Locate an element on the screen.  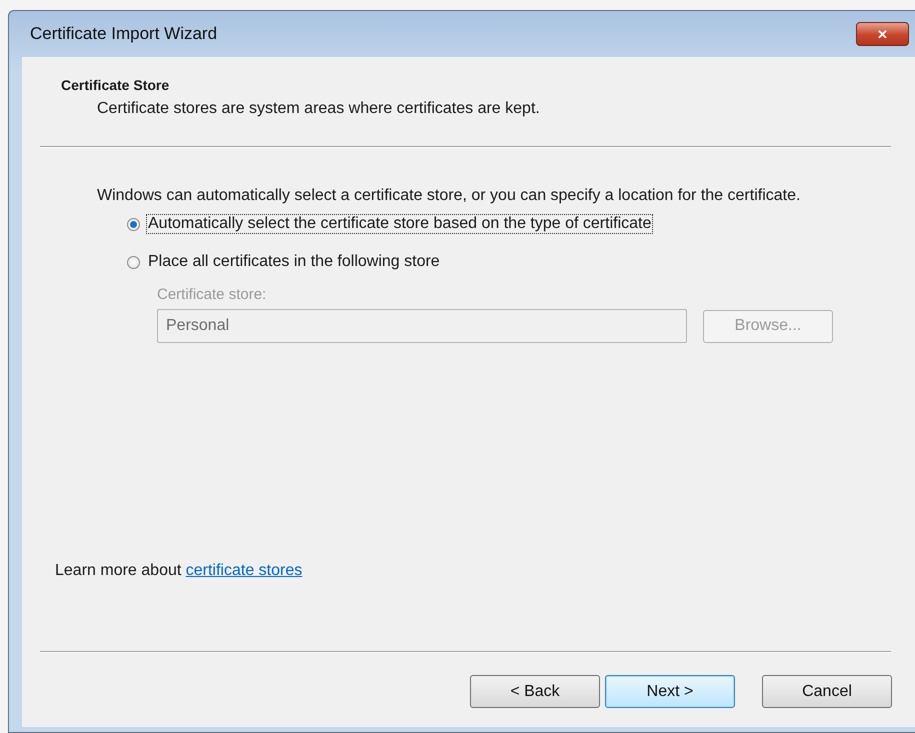
intro-text: Windows can automatically select a certificate store, or you can specify a location for the certificate. is located at coordinates (449, 196).